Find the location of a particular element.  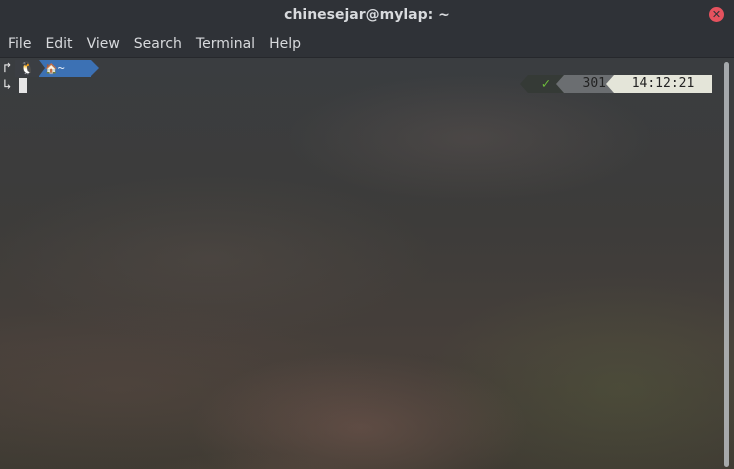

clock-time: 14:12:21 is located at coordinates (663, 83).